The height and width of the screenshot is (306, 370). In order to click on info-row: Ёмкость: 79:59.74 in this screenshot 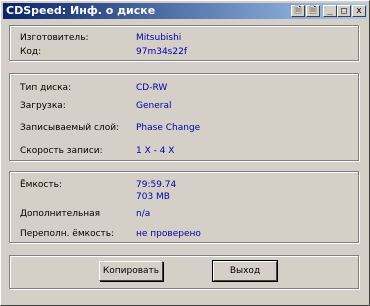, I will do `click(185, 186)`.